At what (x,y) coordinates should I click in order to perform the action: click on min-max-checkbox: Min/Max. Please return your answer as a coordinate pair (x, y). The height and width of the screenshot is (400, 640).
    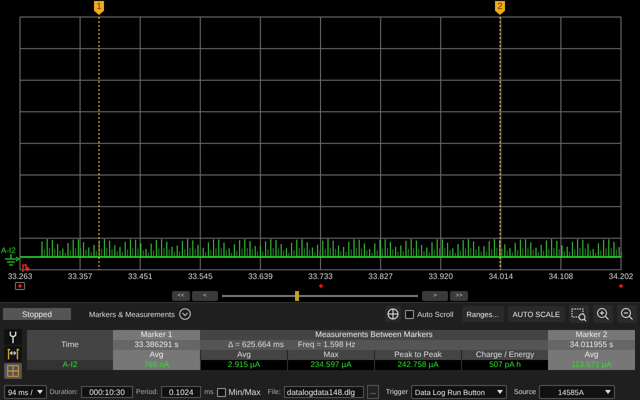
    Looking at the image, I should click on (238, 392).